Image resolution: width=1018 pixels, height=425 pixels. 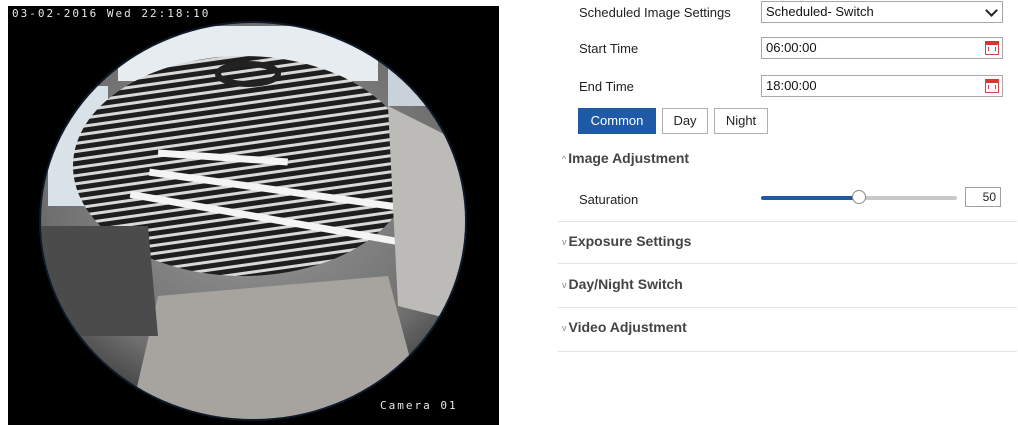 I want to click on section-video-adjustment: v Video Adjustment, so click(x=624, y=327).